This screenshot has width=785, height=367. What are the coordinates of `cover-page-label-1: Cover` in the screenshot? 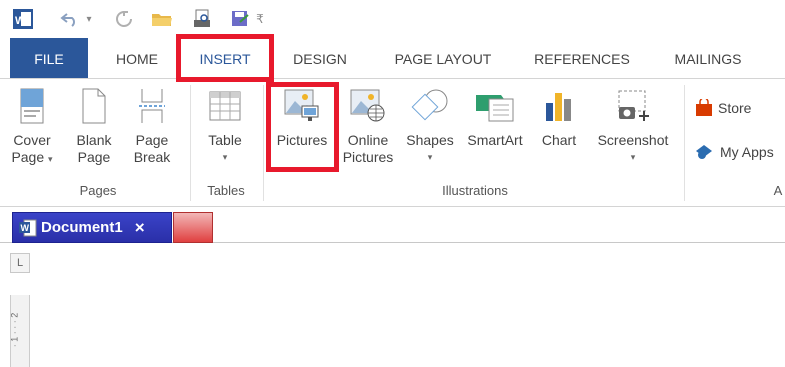 It's located at (32, 140).